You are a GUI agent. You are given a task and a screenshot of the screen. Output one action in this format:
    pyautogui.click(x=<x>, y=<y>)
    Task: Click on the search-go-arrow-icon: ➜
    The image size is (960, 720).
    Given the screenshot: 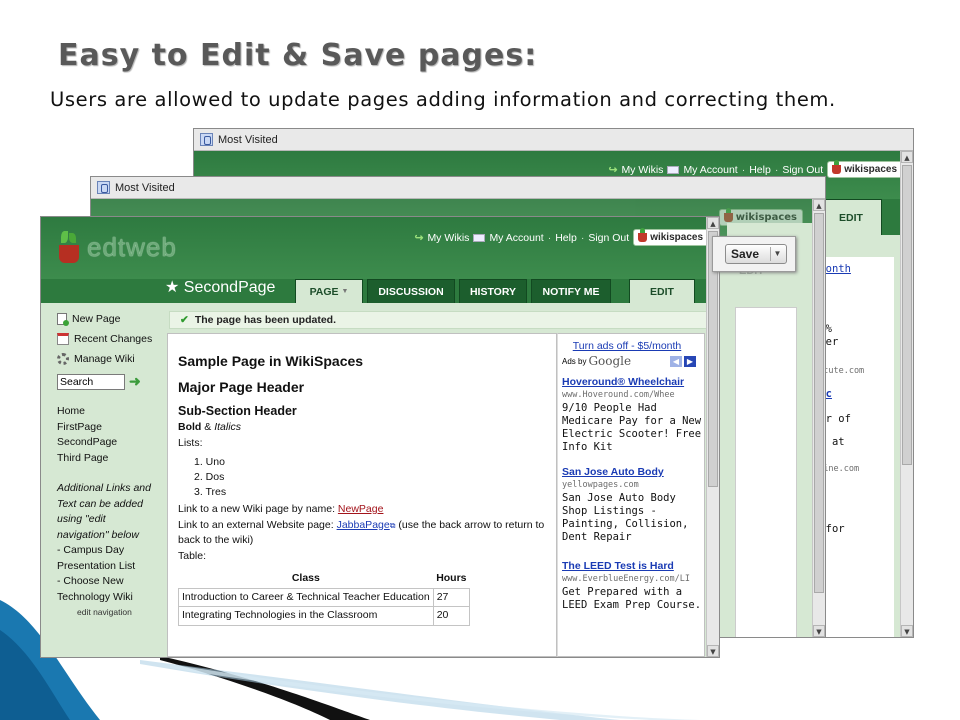 What is the action you would take?
    pyautogui.click(x=135, y=381)
    